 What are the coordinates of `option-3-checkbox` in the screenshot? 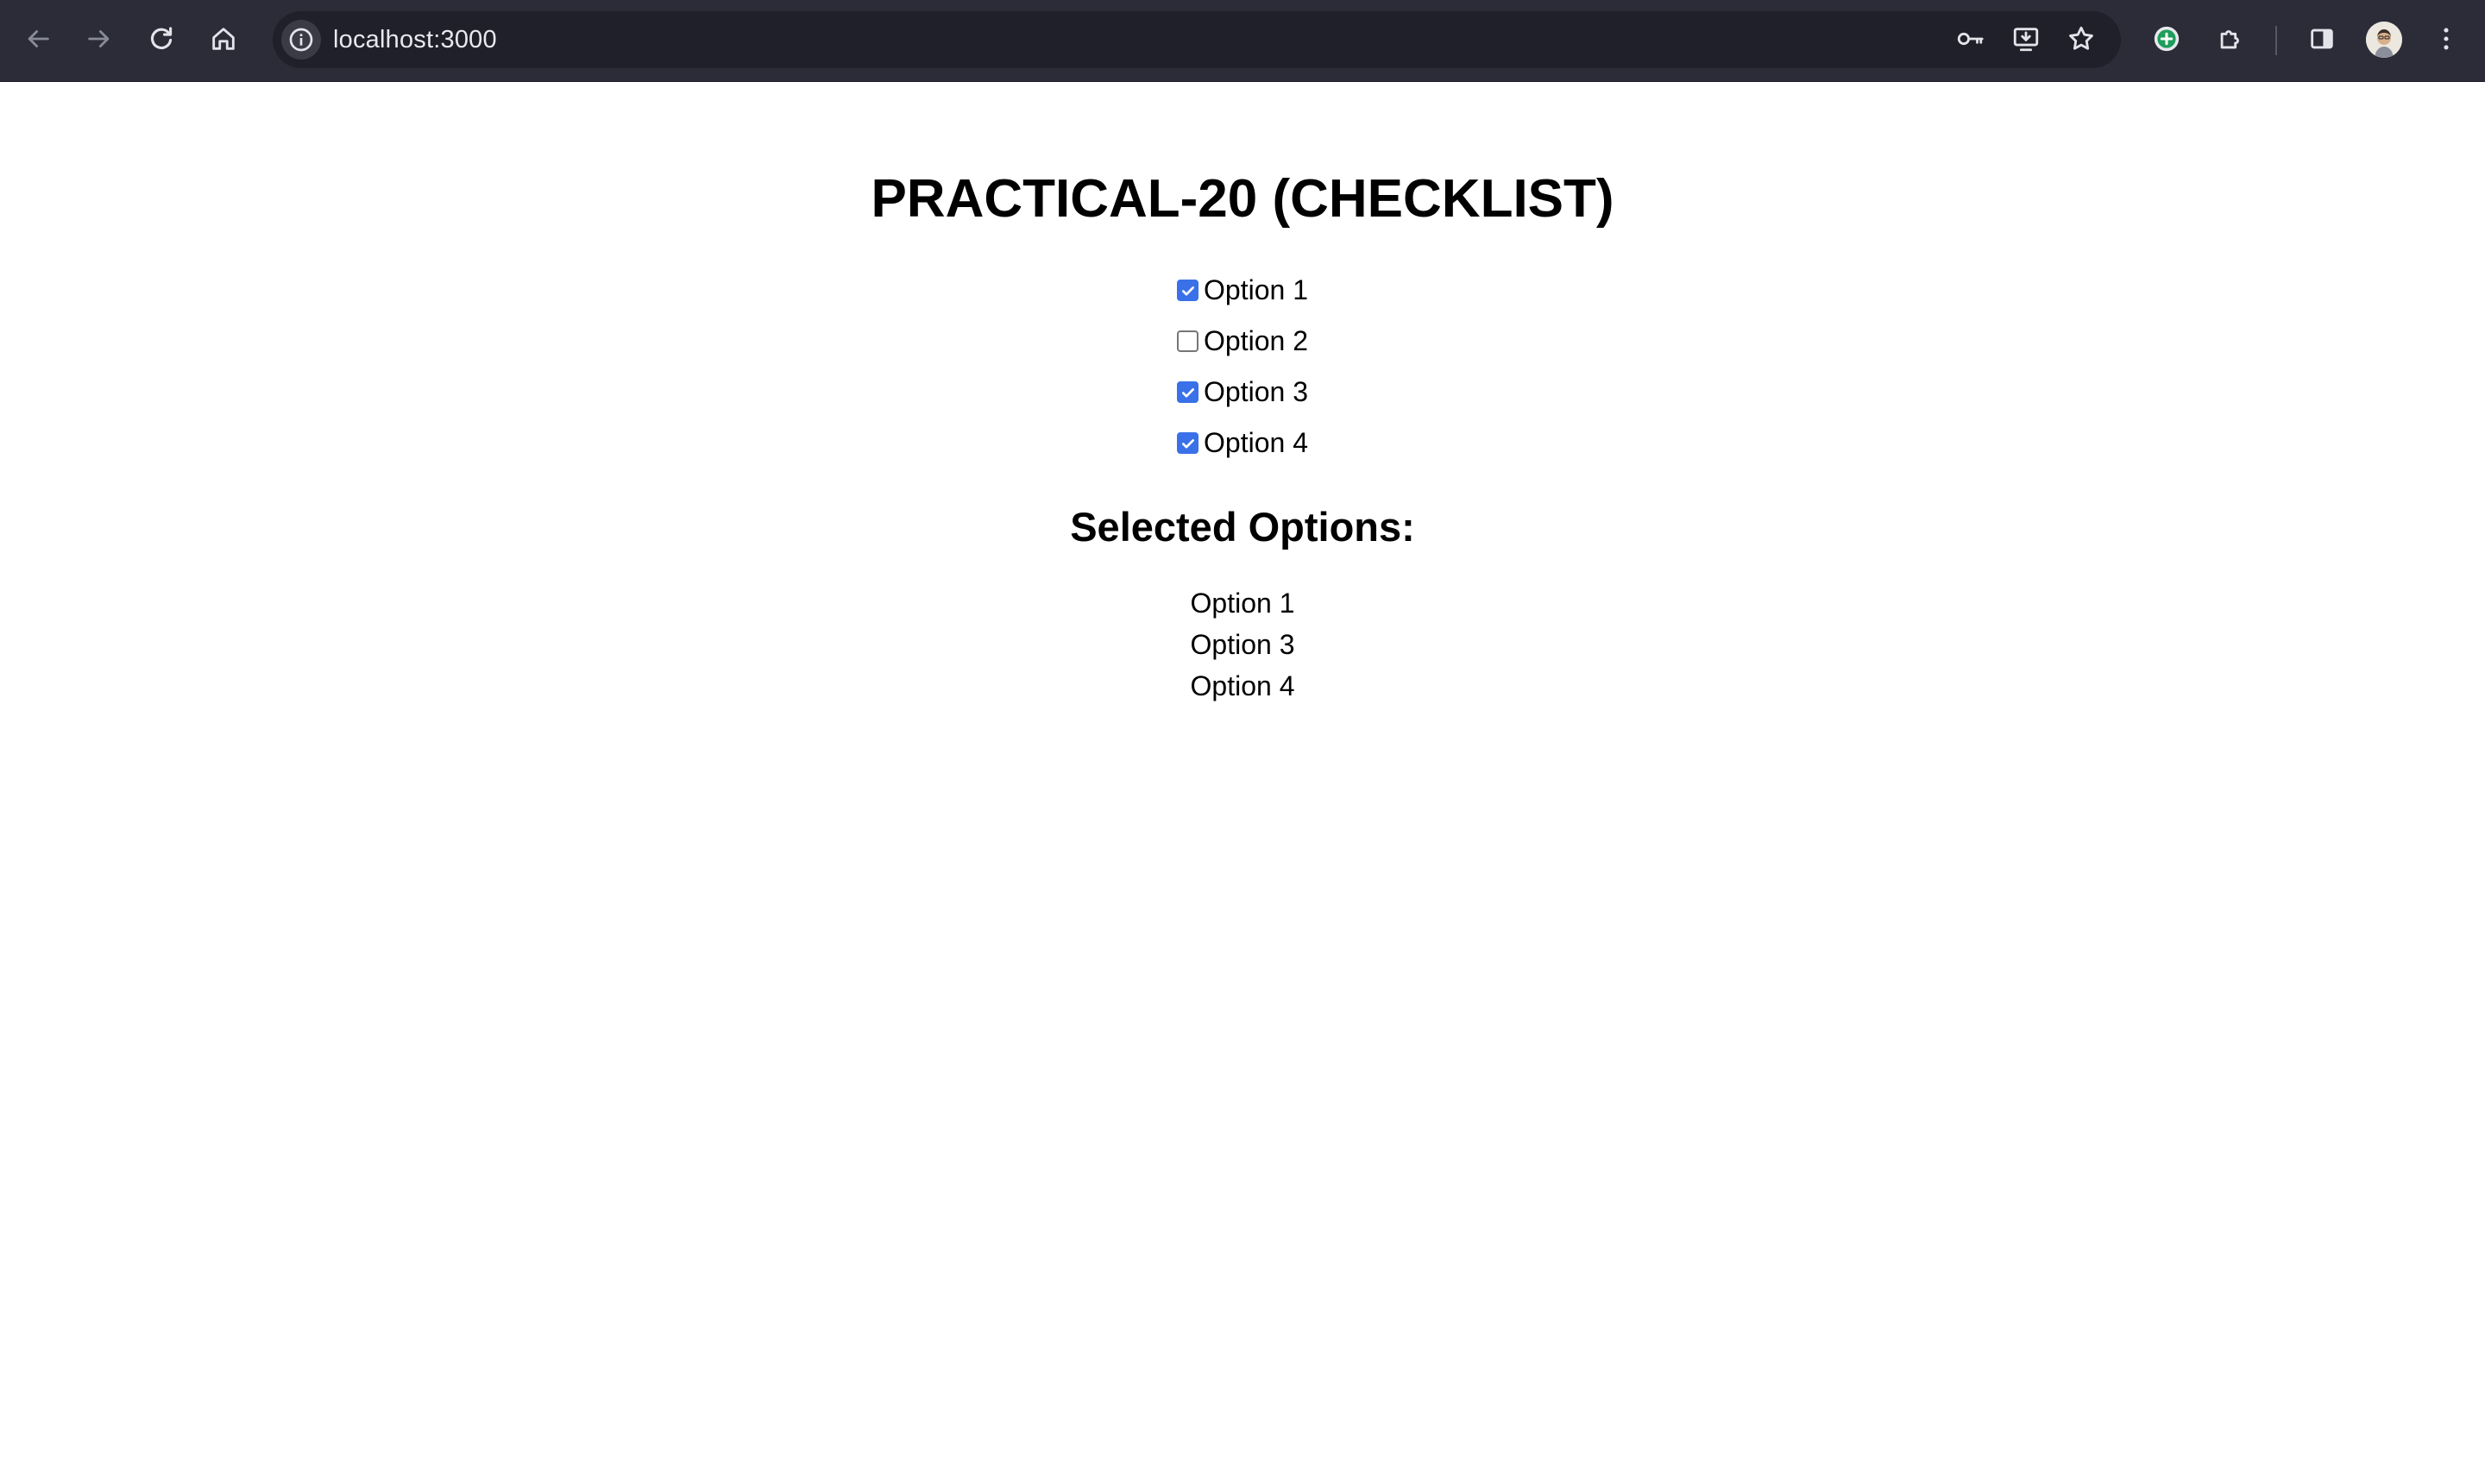 It's located at (1188, 392).